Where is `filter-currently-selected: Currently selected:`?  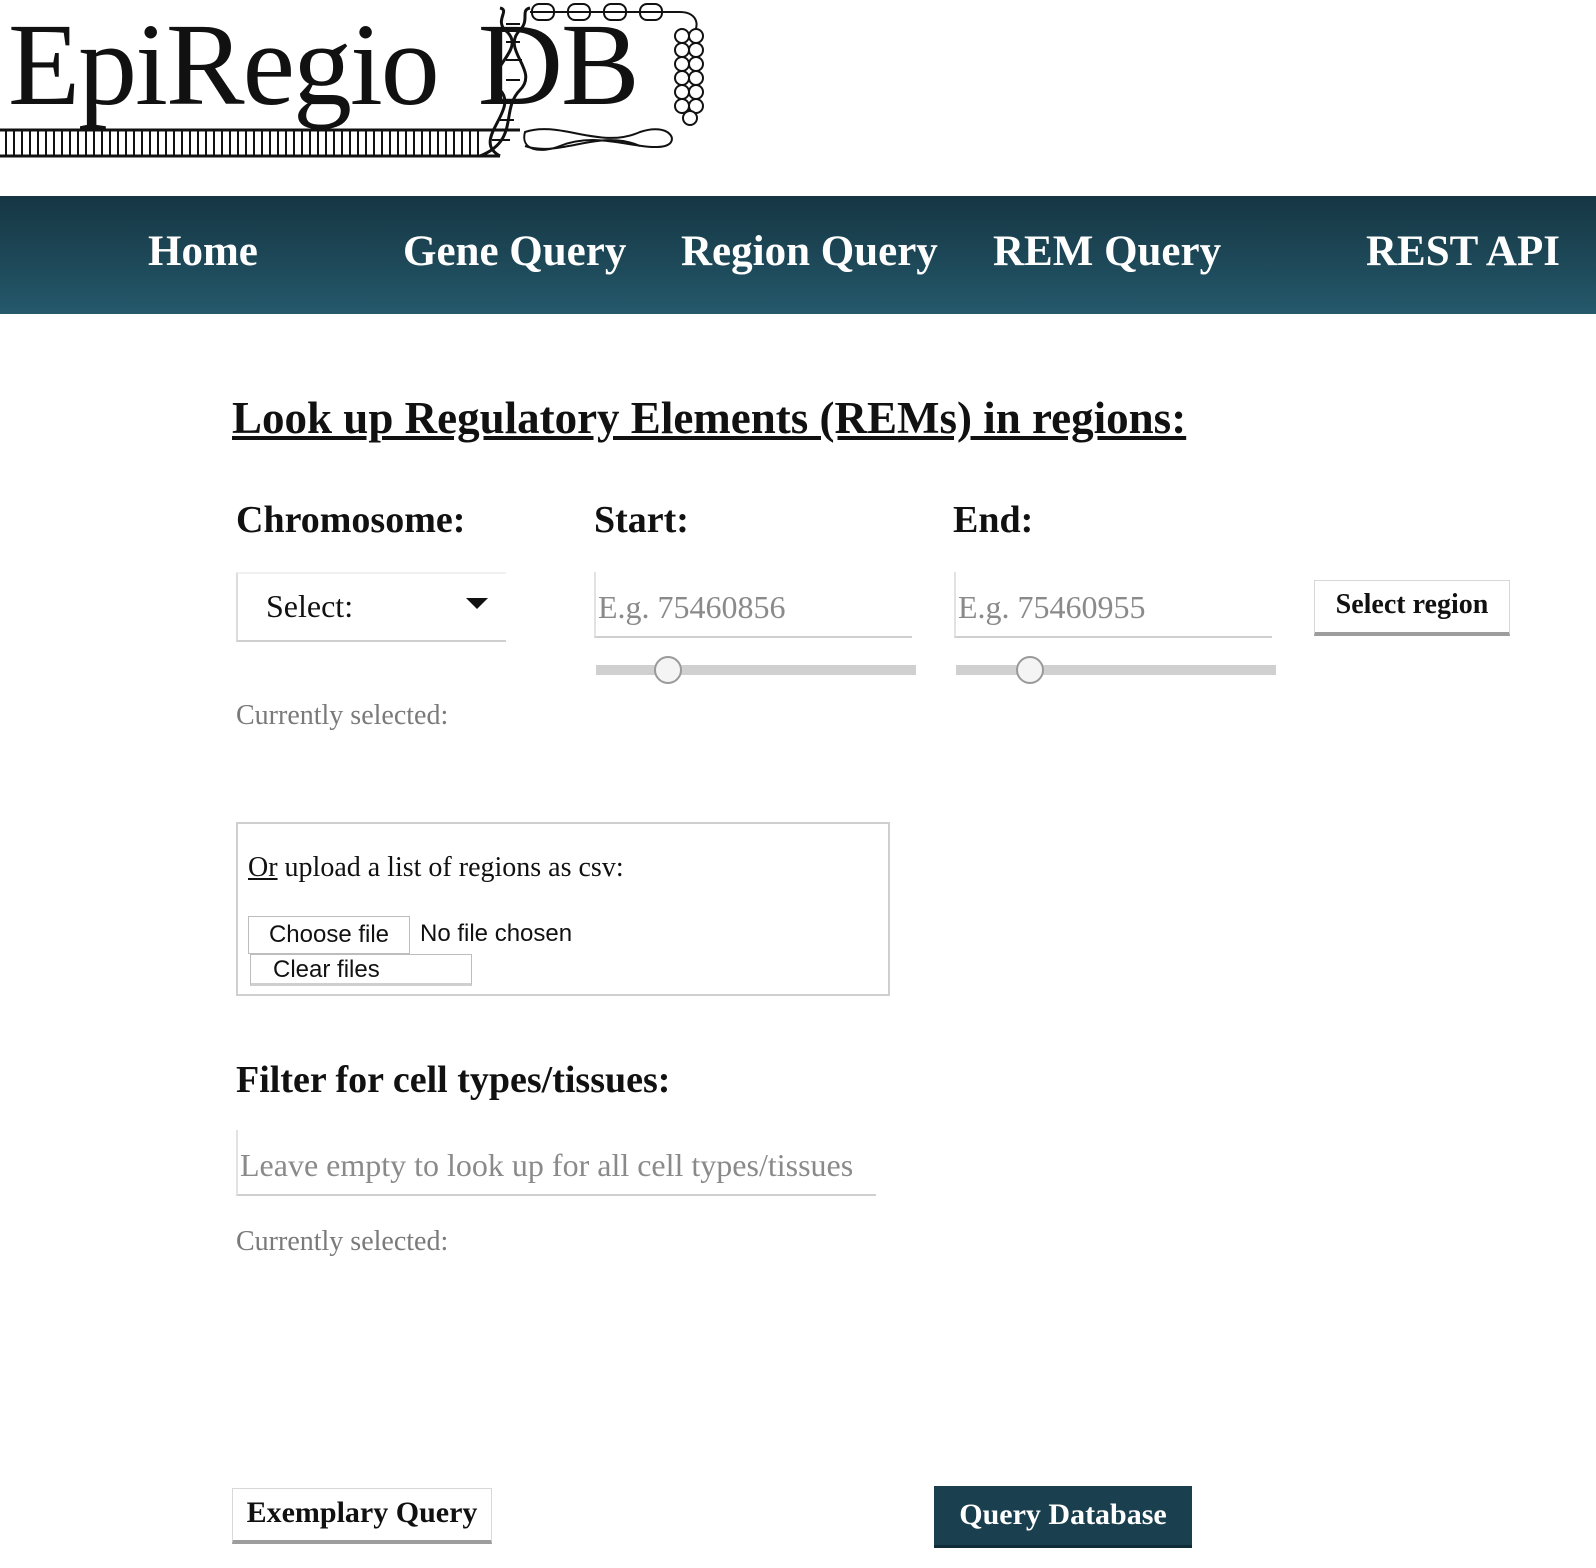
filter-currently-selected: Currently selected: is located at coordinates (342, 1241).